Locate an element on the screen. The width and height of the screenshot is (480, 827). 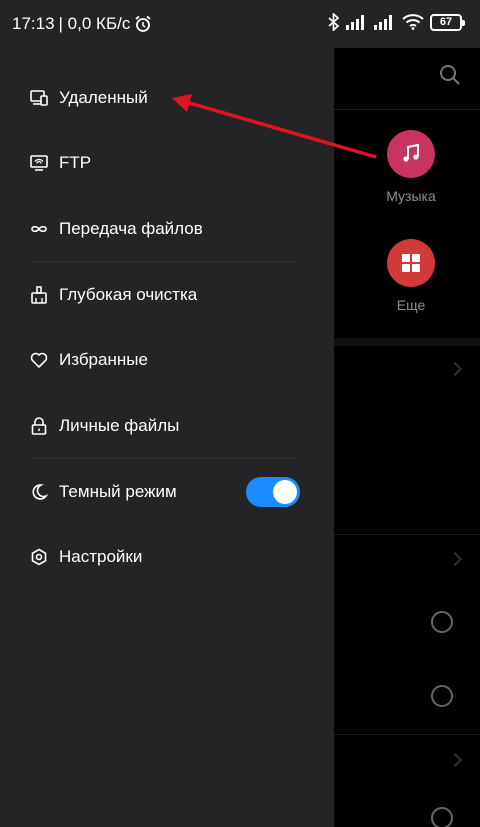
drawer-item-deep-clean: Глубокая очистка is located at coordinates (170, 295).